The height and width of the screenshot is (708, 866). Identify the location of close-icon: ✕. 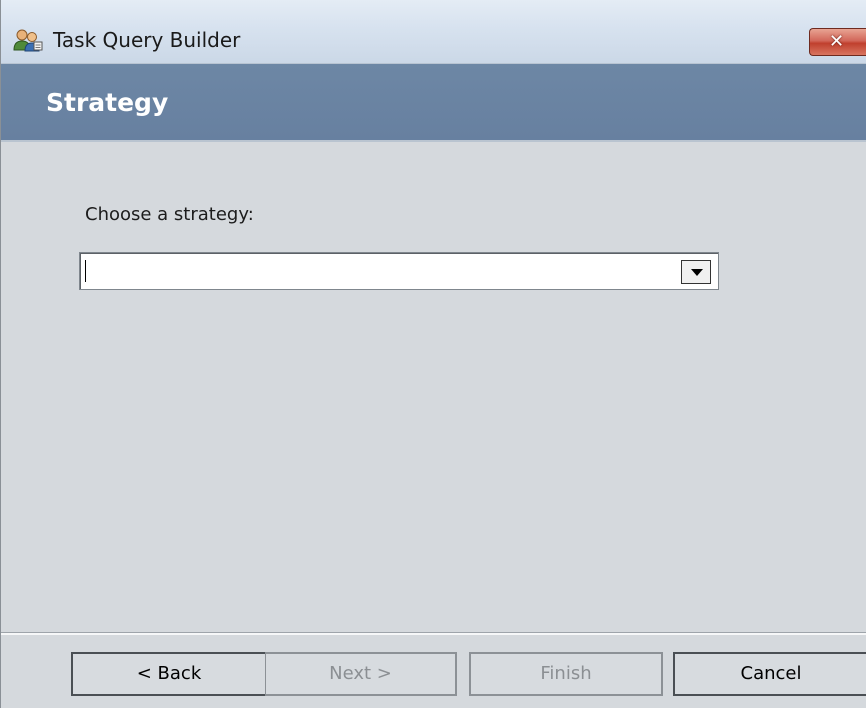
(837, 41).